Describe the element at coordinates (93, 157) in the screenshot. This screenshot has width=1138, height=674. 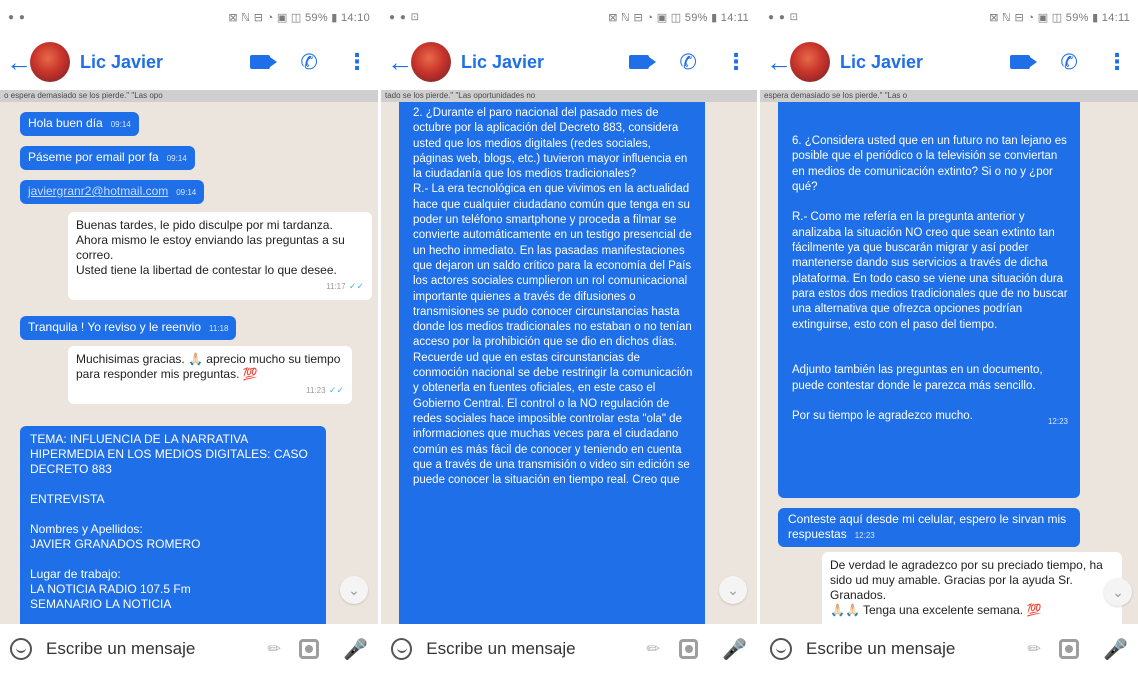
I see `message-text: Páseme por email por fa` at that location.